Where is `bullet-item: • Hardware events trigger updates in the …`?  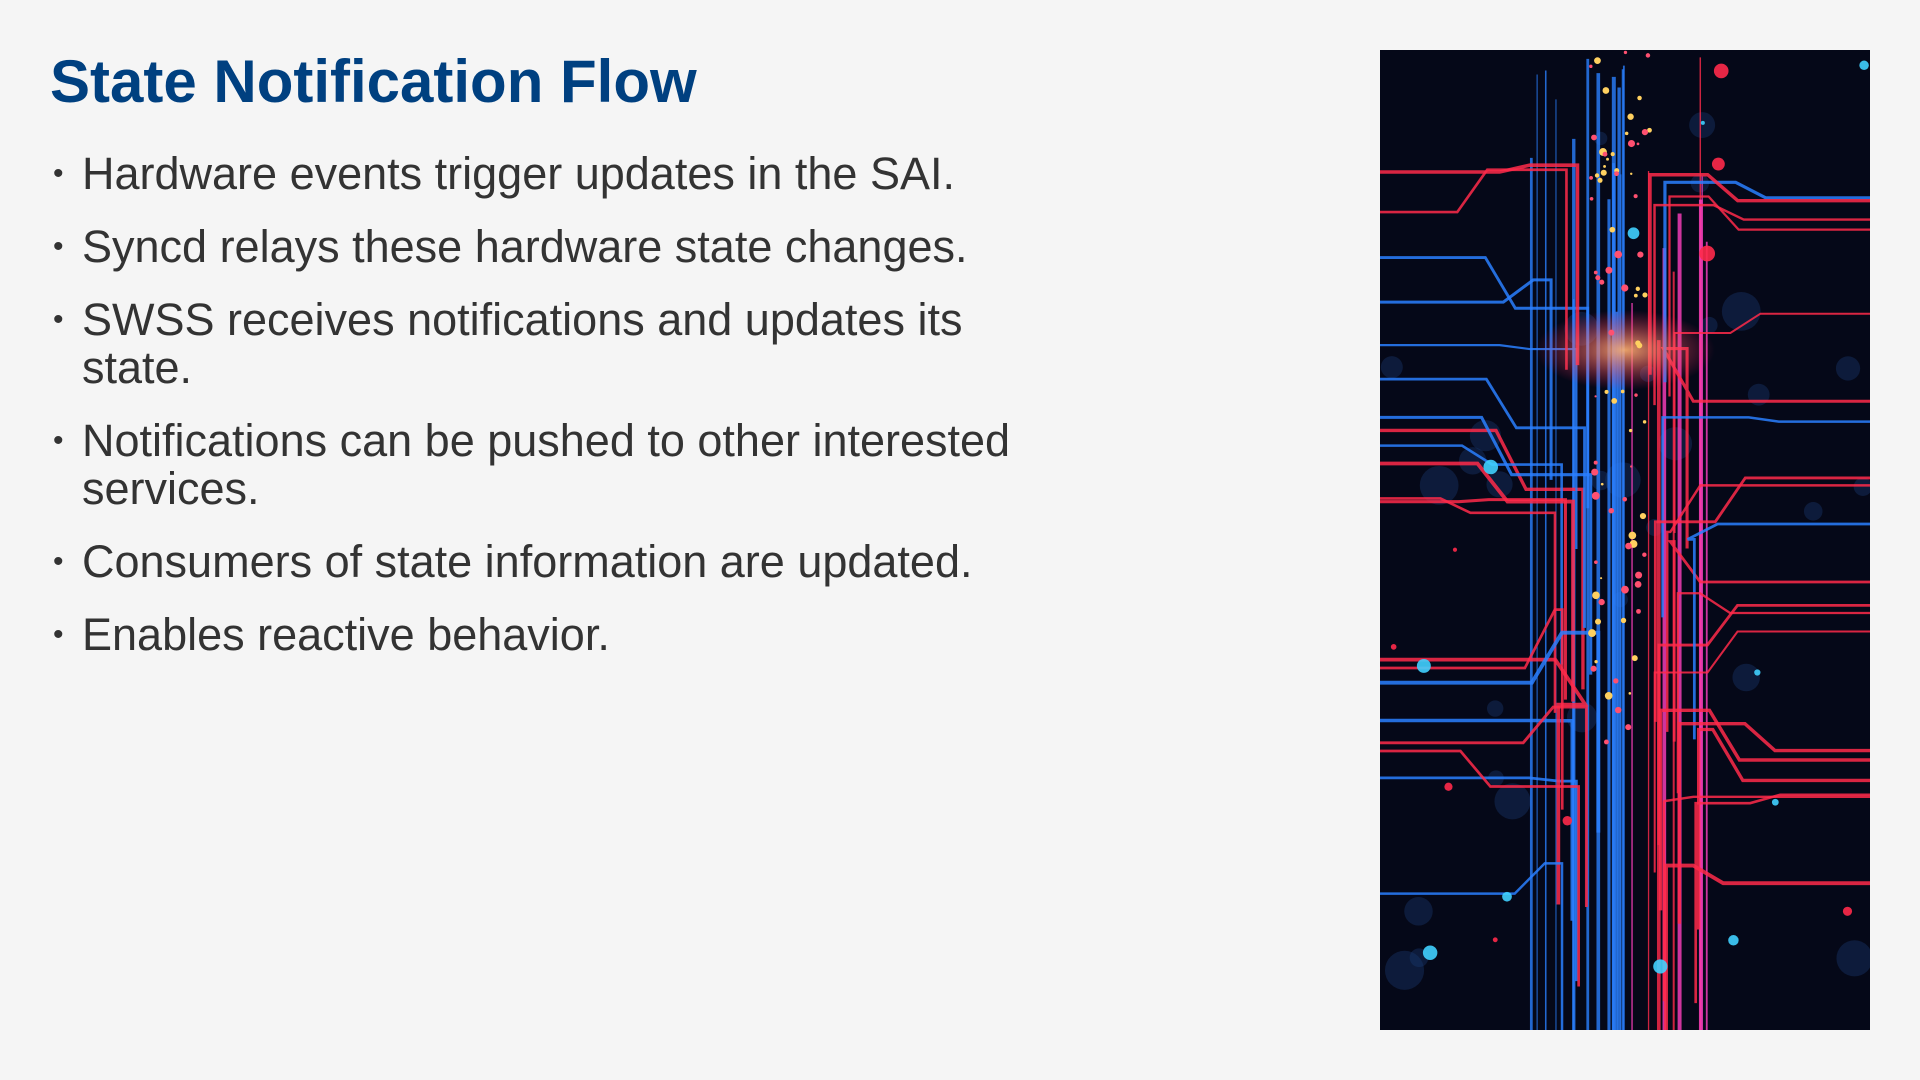 bullet-item: • Hardware events trigger updates in the … is located at coordinates (504, 173).